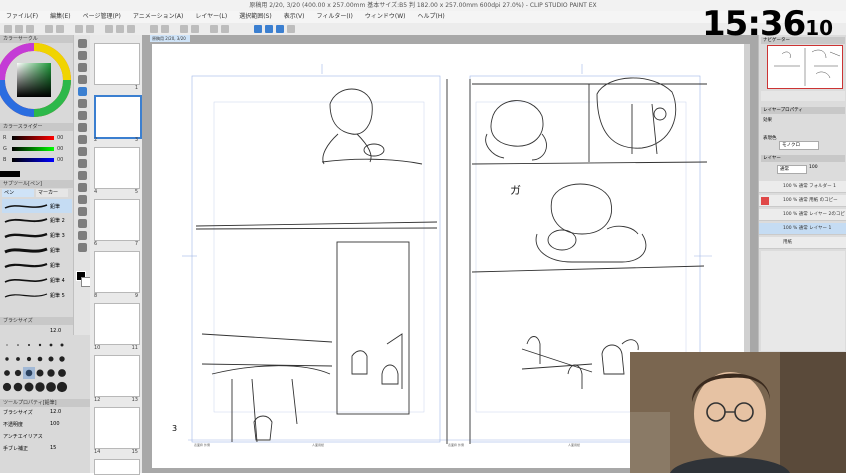  I want to click on g-value: 00, so click(60, 149).